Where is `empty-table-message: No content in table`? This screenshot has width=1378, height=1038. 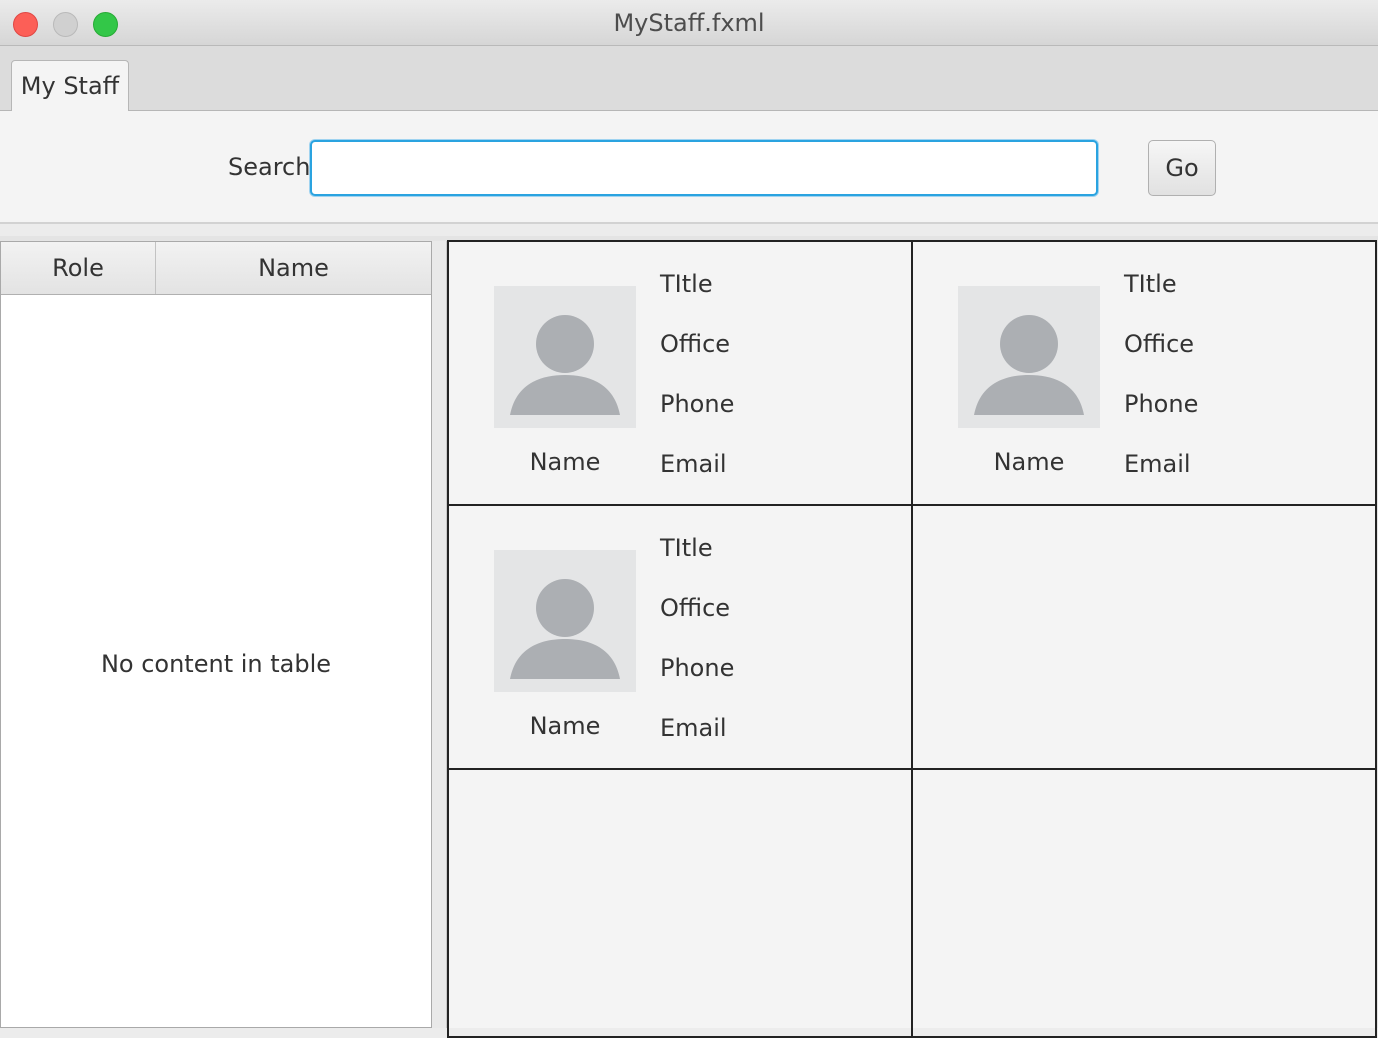
empty-table-message: No content in table is located at coordinates (216, 664).